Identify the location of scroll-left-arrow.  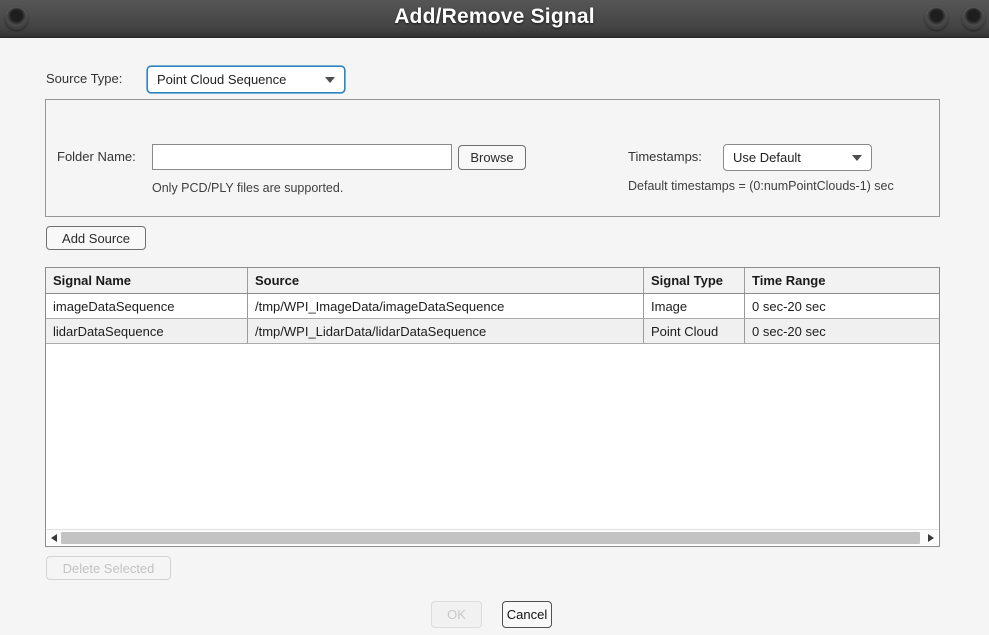
(54, 538).